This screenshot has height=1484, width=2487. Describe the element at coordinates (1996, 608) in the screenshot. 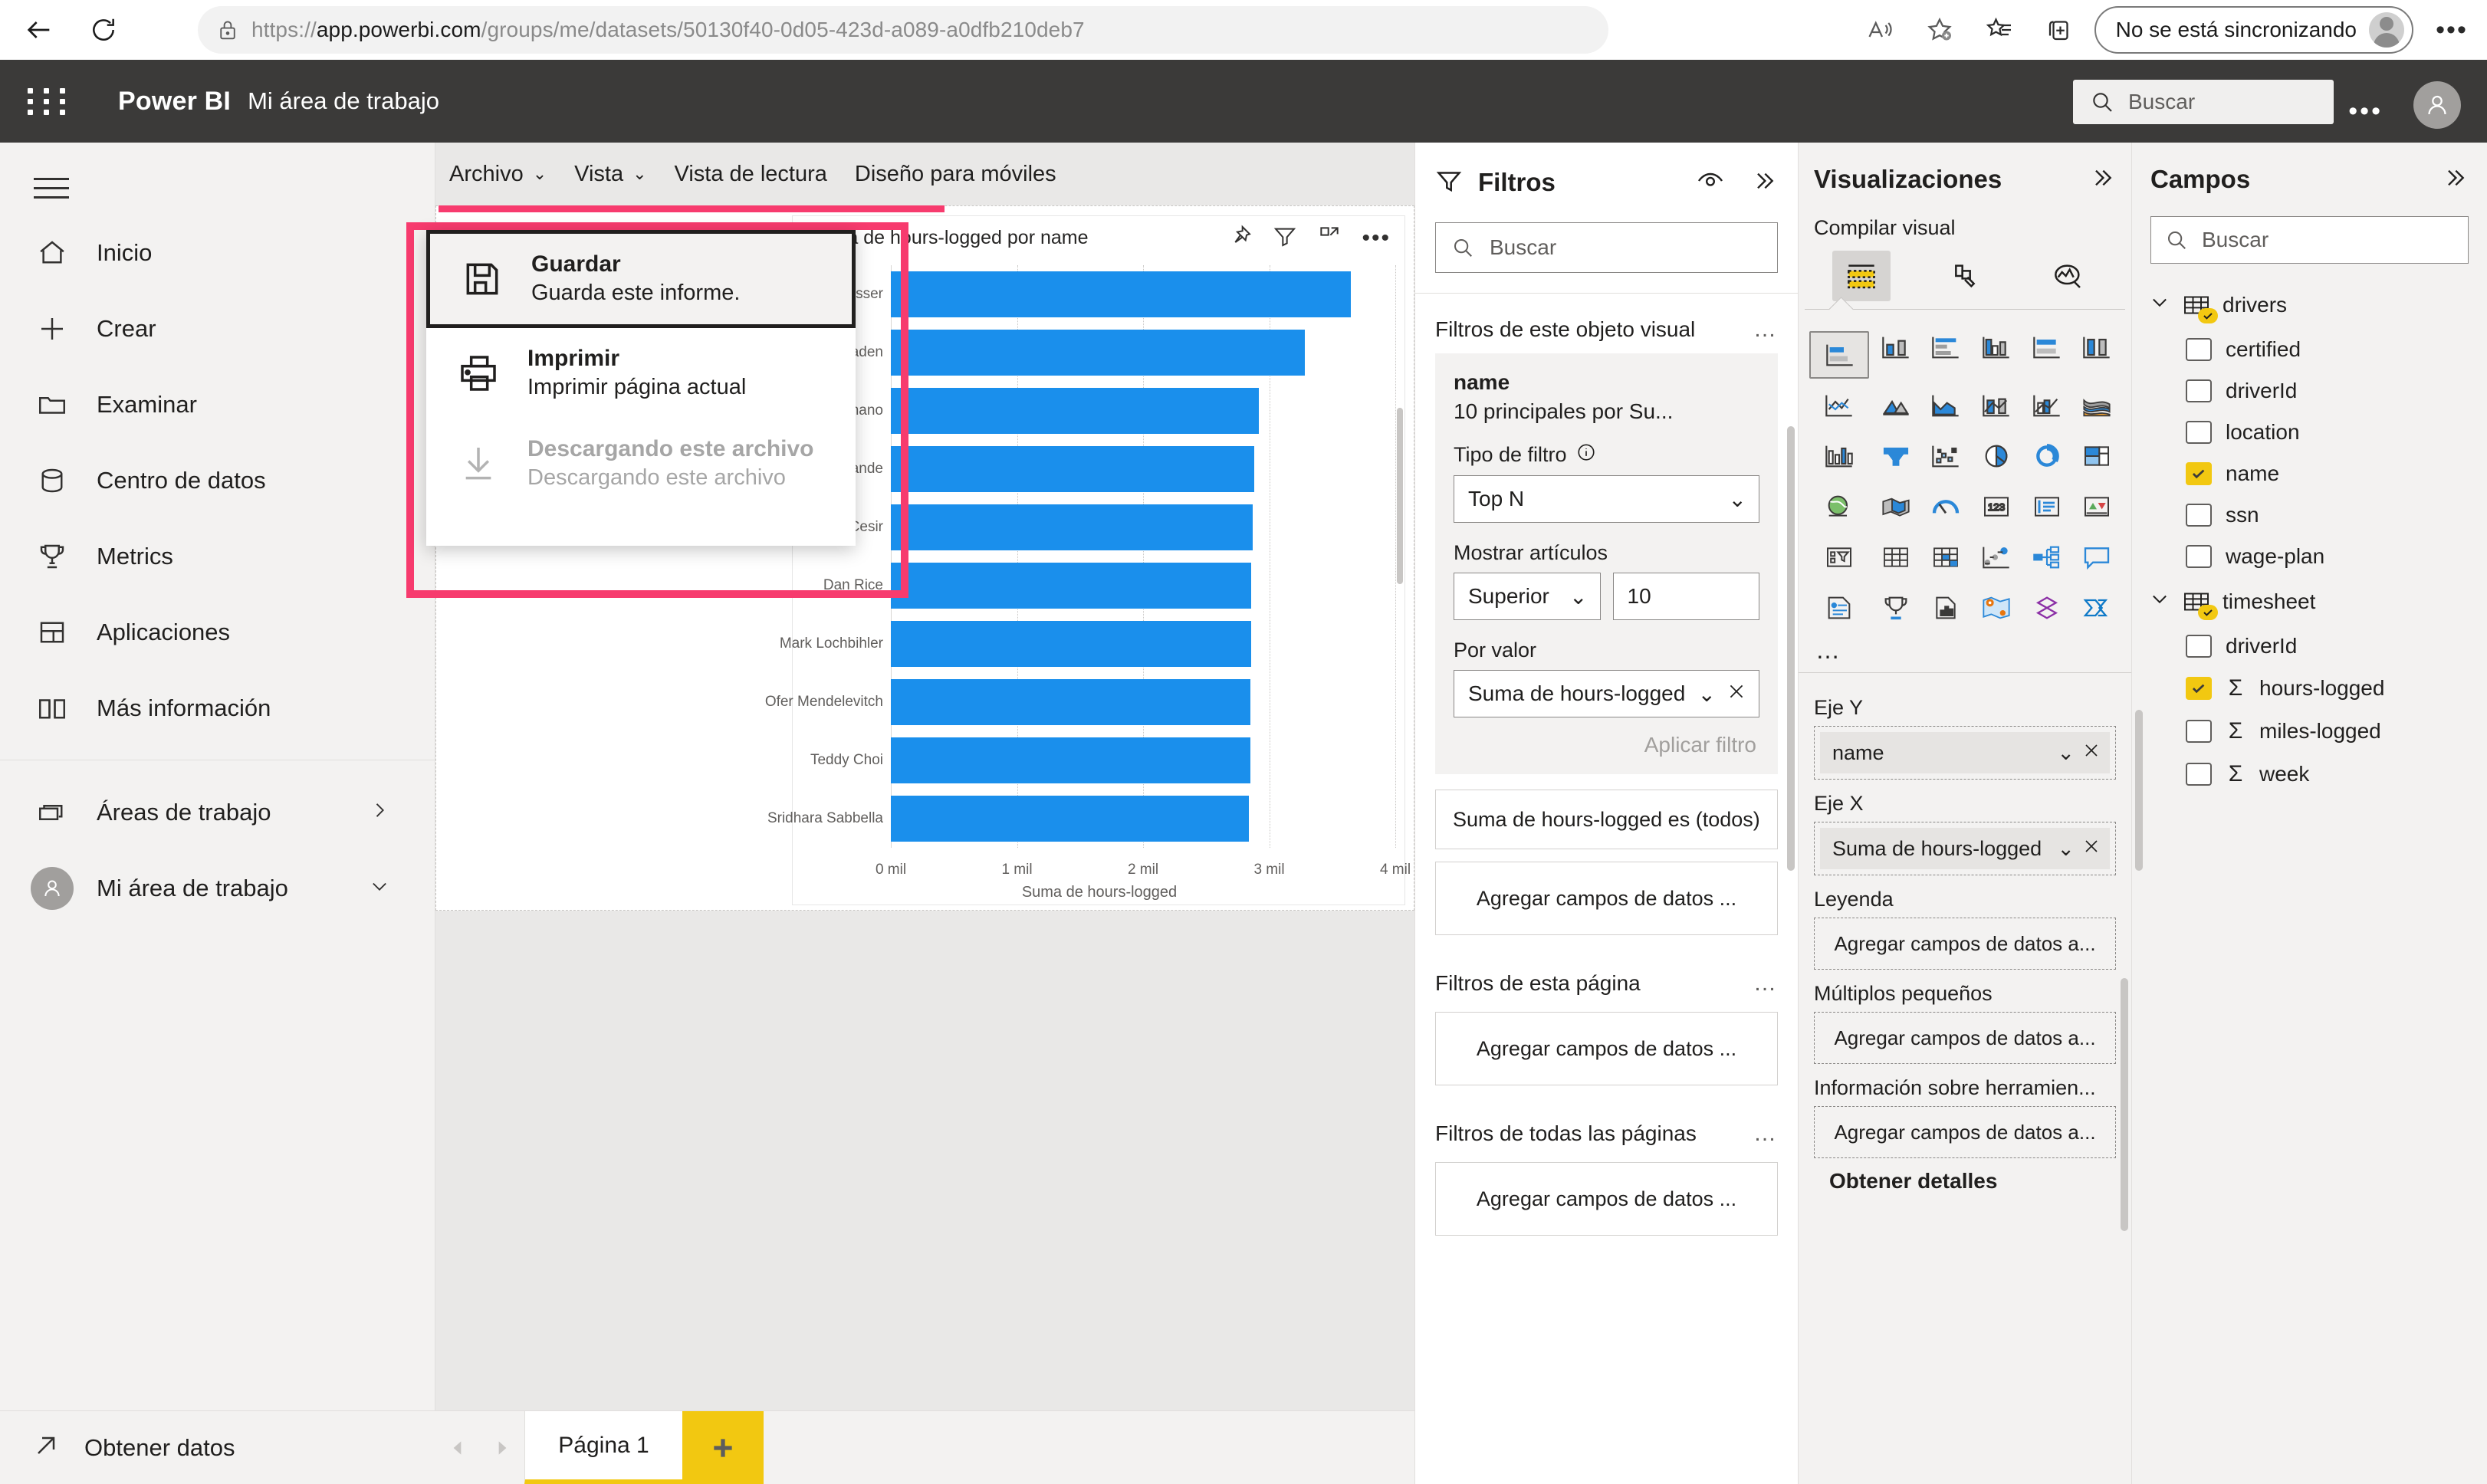

I see `viz-arcgis-map-icon` at that location.